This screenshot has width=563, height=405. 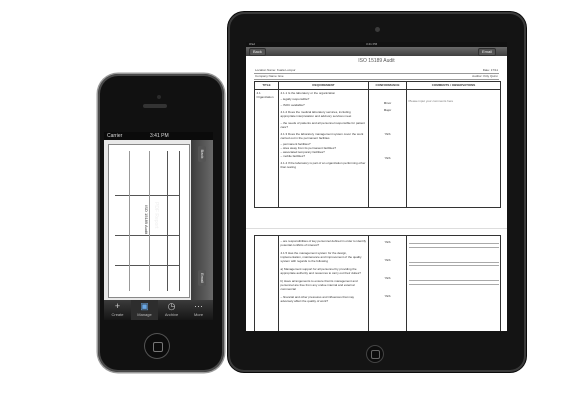 What do you see at coordinates (144, 314) in the screenshot?
I see `tab-label: Manage` at bounding box center [144, 314].